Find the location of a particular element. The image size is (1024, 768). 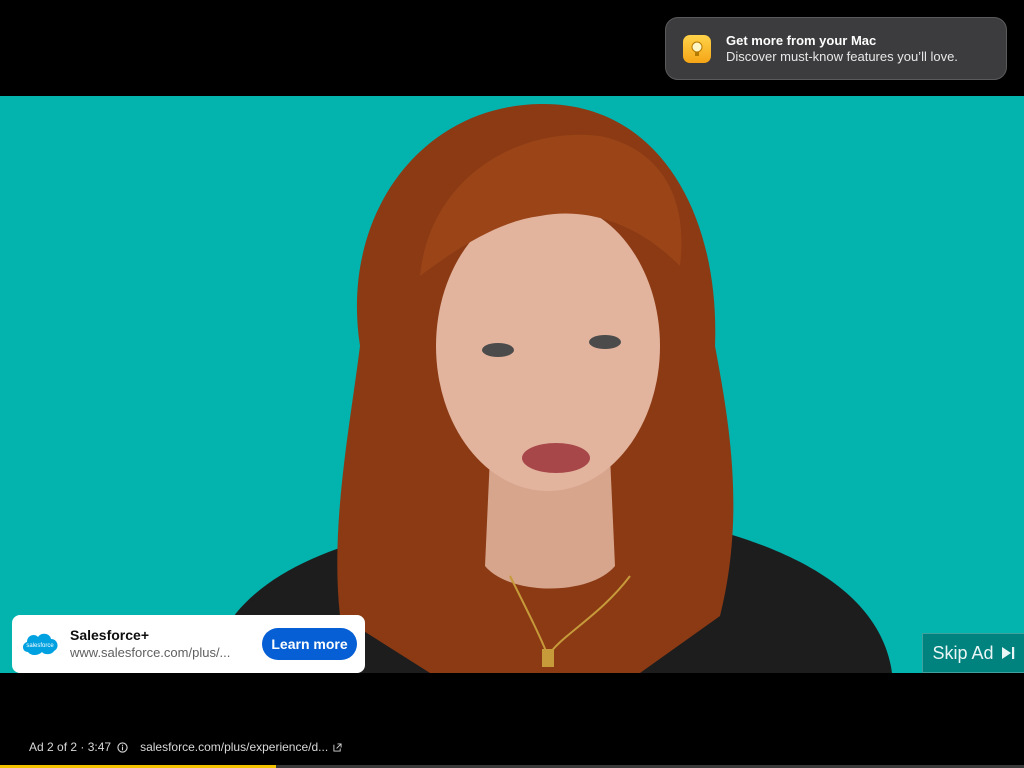

learn-more-button: Learn more is located at coordinates (309, 644).